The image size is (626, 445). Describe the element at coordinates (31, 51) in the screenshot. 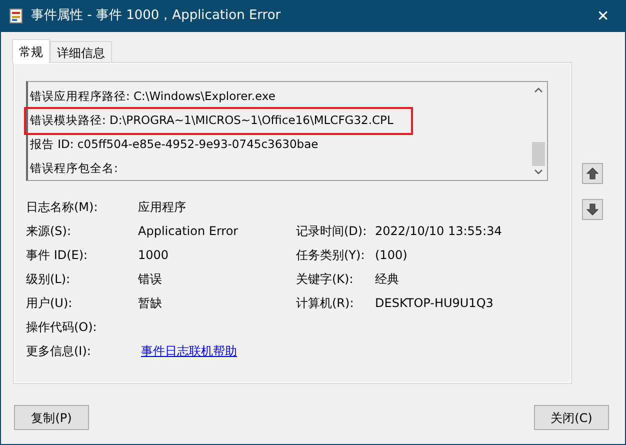

I see `tab: 常规` at that location.